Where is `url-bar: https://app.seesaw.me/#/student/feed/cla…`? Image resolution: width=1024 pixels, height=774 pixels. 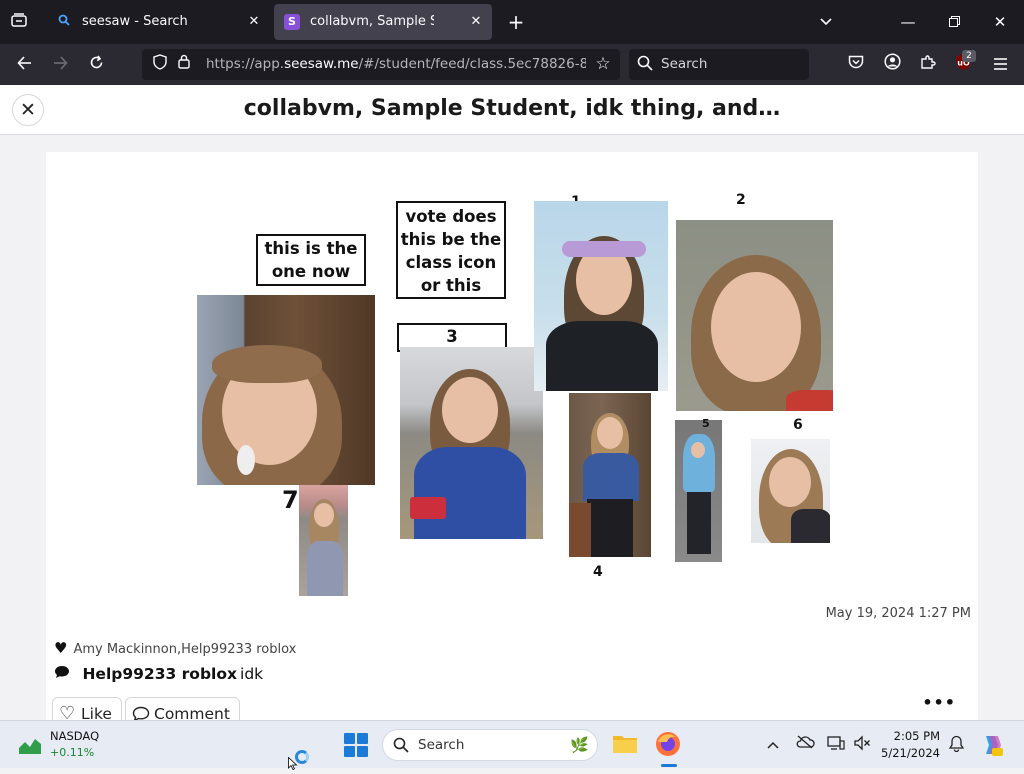
url-bar: https://app.seesaw.me/#/student/feed/cla… is located at coordinates (381, 64).